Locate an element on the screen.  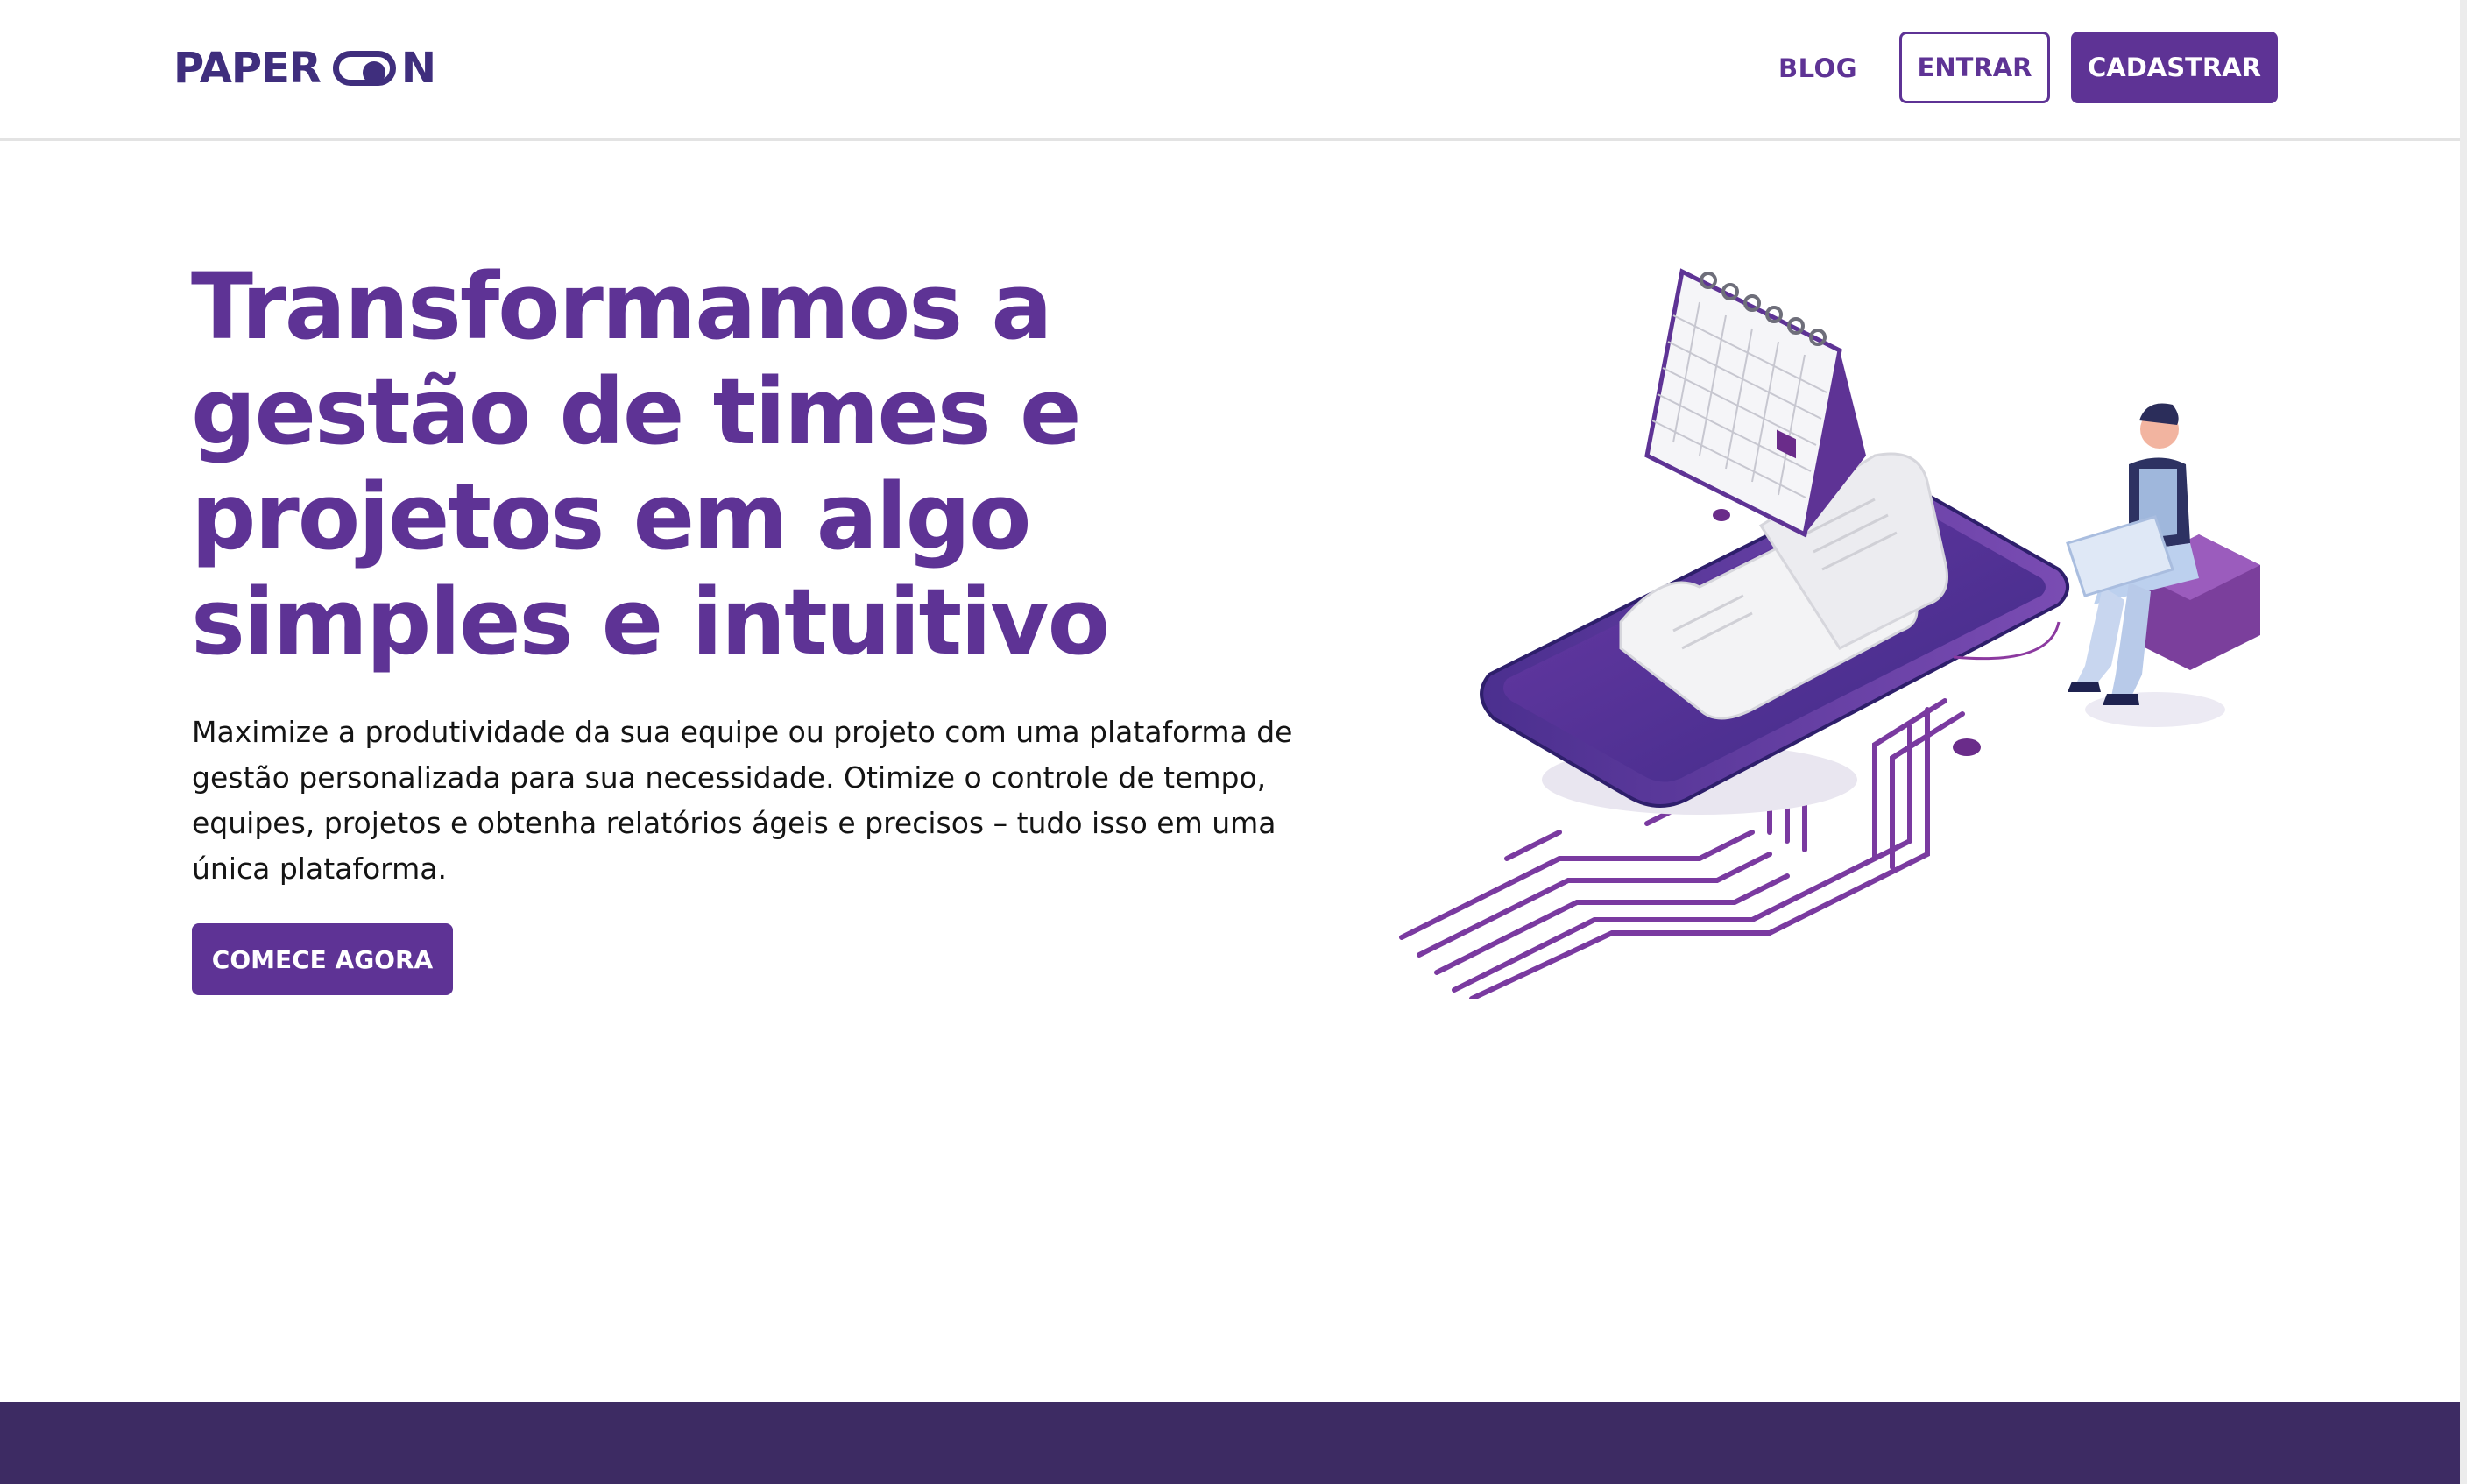
hero-title-line: Transformamos a is located at coordinates (622, 306).